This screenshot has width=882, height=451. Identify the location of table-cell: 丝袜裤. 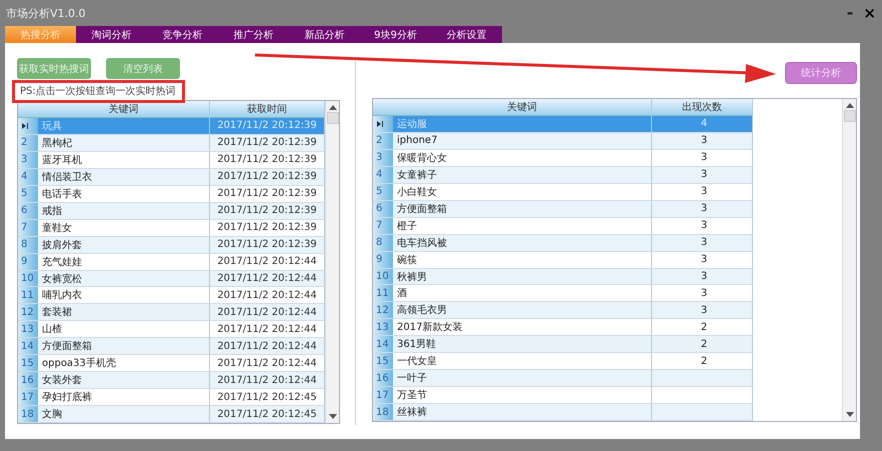
(522, 412).